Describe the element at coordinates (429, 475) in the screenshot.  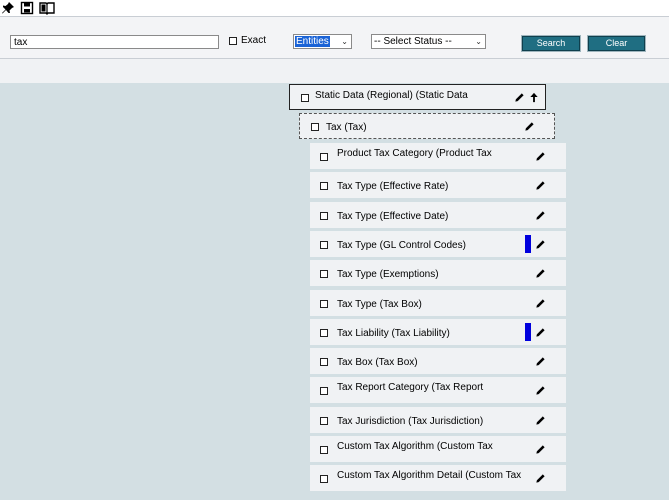
I see `node-label: Custom Tax Algorithm Detail (Custom Tax` at that location.